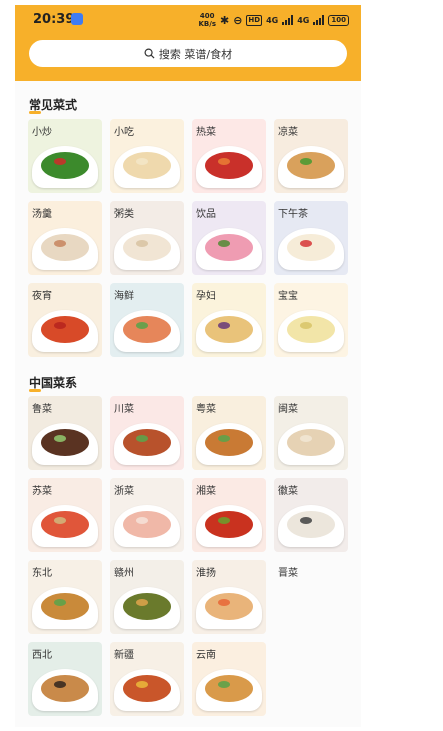 Image resolution: width=443 pixels, height=731 pixels. Describe the element at coordinates (42, 214) in the screenshot. I see `category-label: 汤羹` at that location.